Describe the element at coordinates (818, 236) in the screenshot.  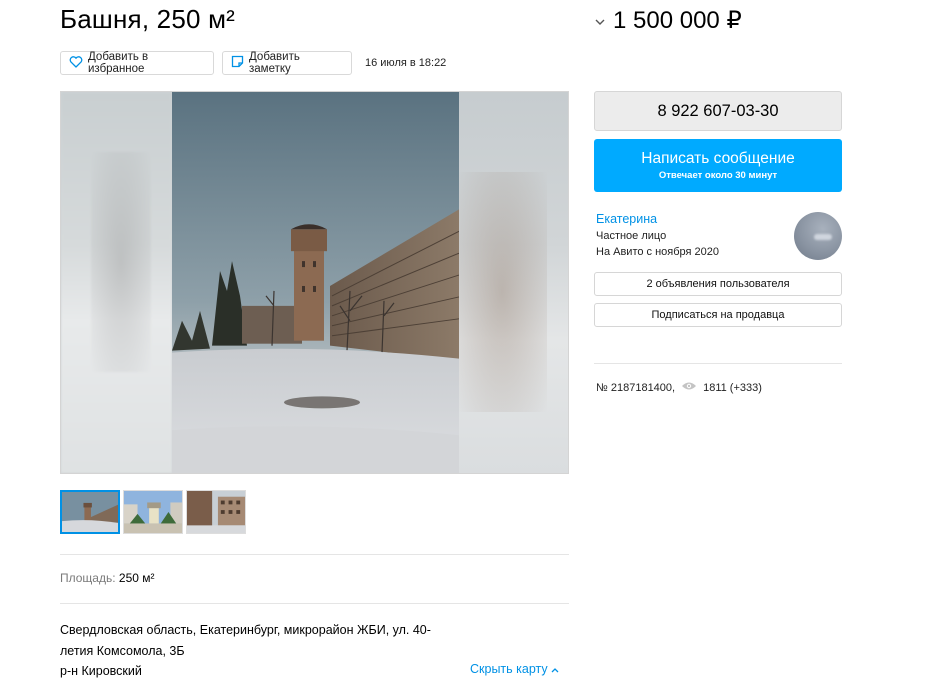
I see `seller-avatar` at that location.